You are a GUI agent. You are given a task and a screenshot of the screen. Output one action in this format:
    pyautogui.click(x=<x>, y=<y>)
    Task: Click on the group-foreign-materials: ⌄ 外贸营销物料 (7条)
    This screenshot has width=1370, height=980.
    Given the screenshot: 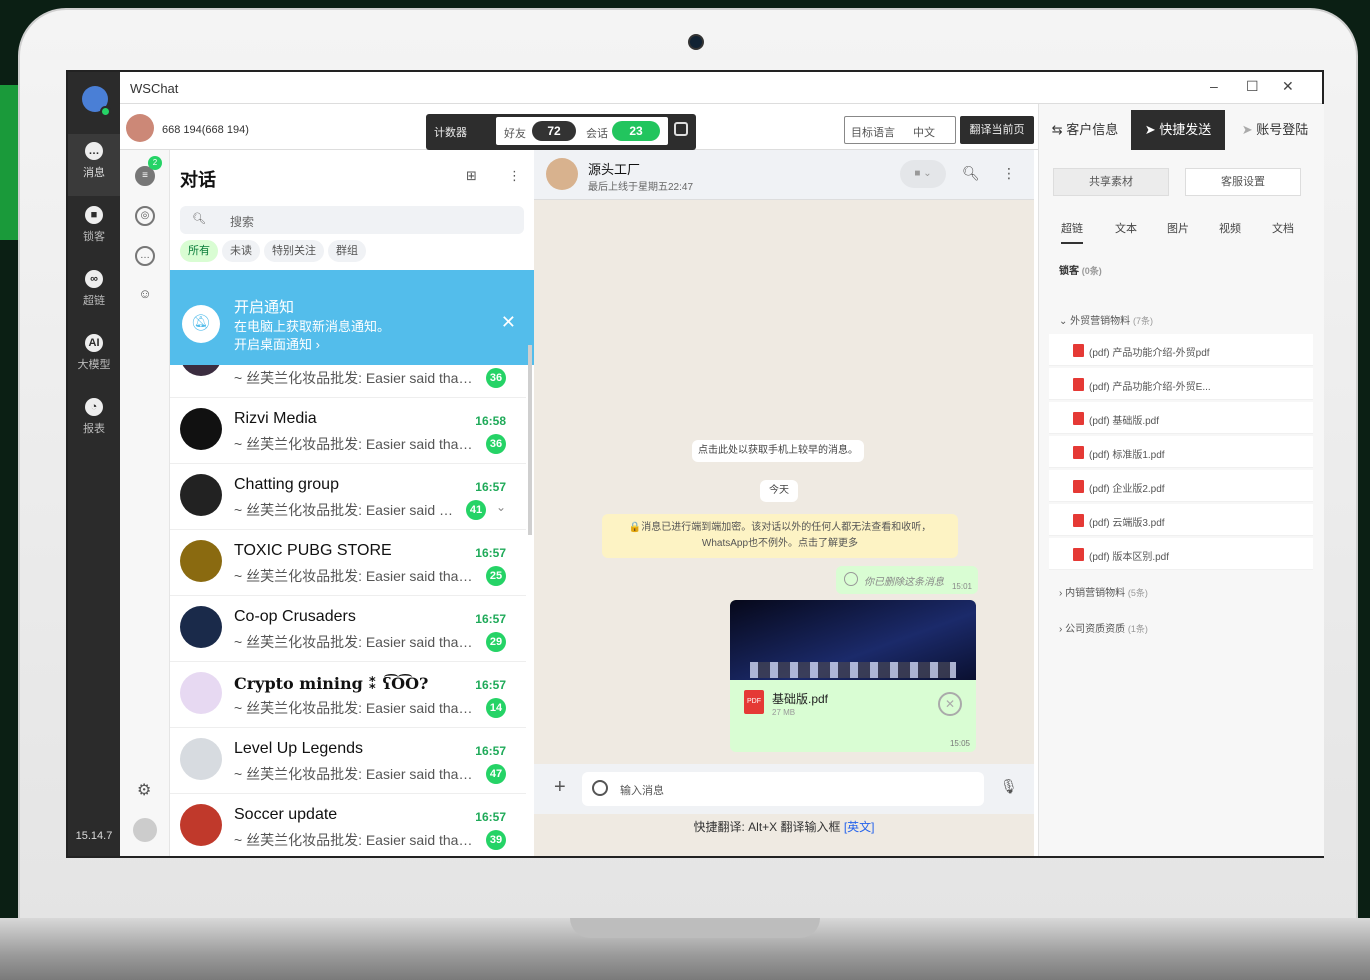 What is the action you would take?
    pyautogui.click(x=1106, y=319)
    